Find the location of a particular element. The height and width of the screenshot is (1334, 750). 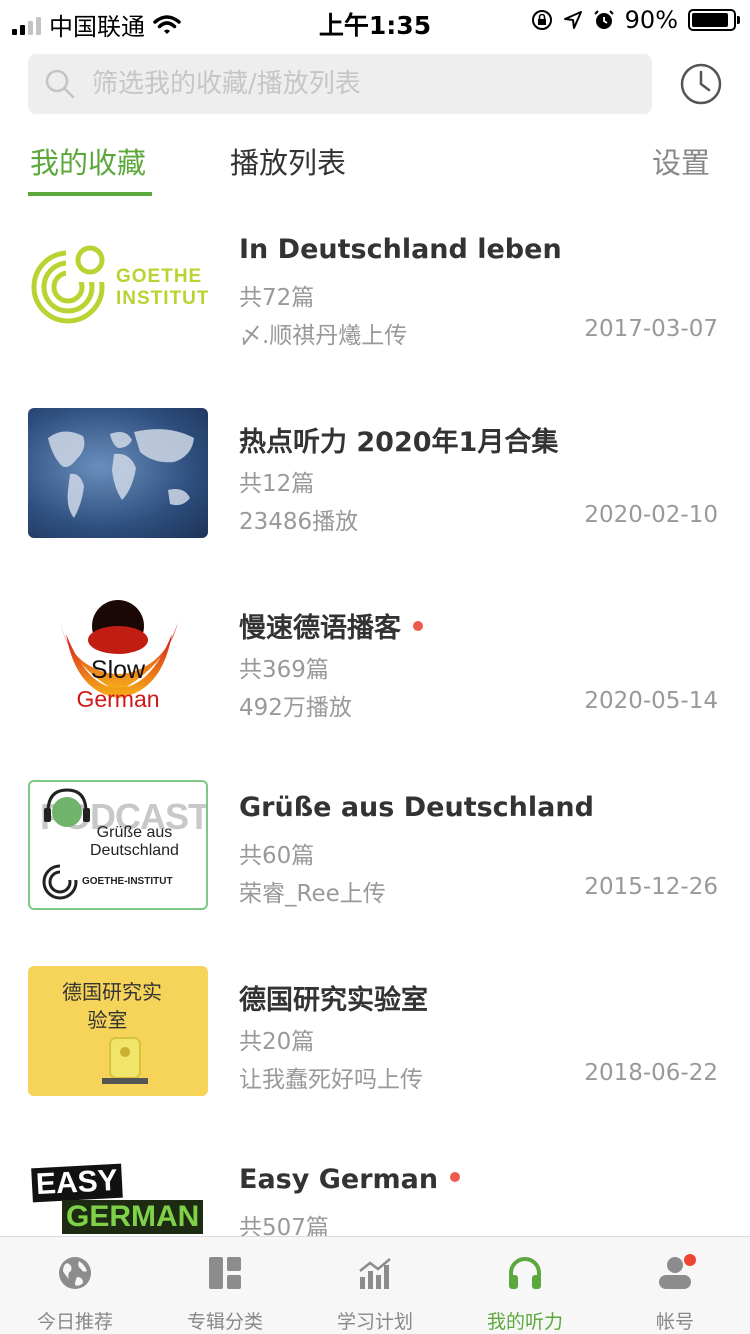

item-title: 慢速德语播客 is located at coordinates (331, 625).